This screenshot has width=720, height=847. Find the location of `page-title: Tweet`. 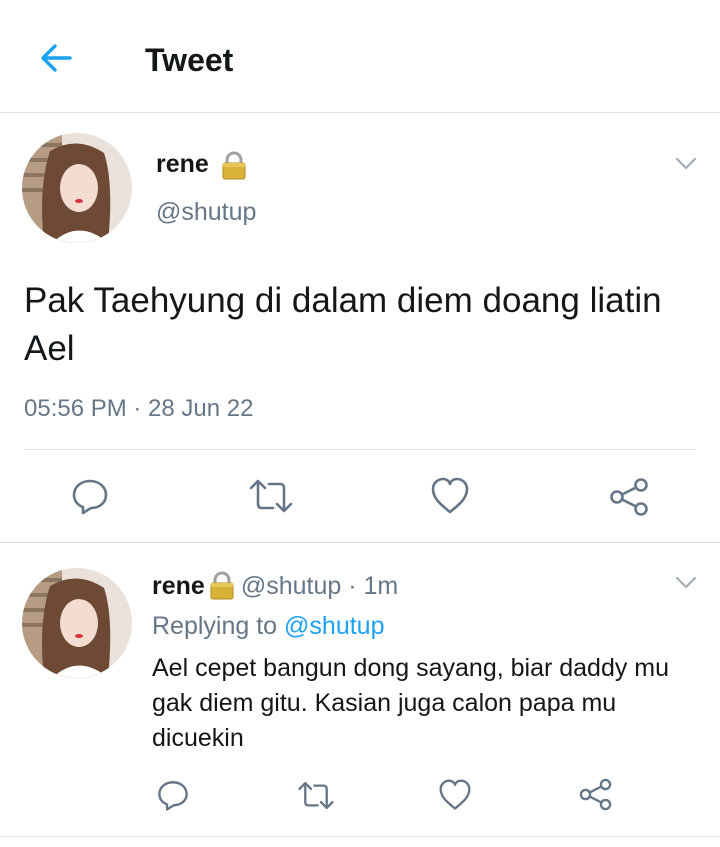

page-title: Tweet is located at coordinates (189, 60).